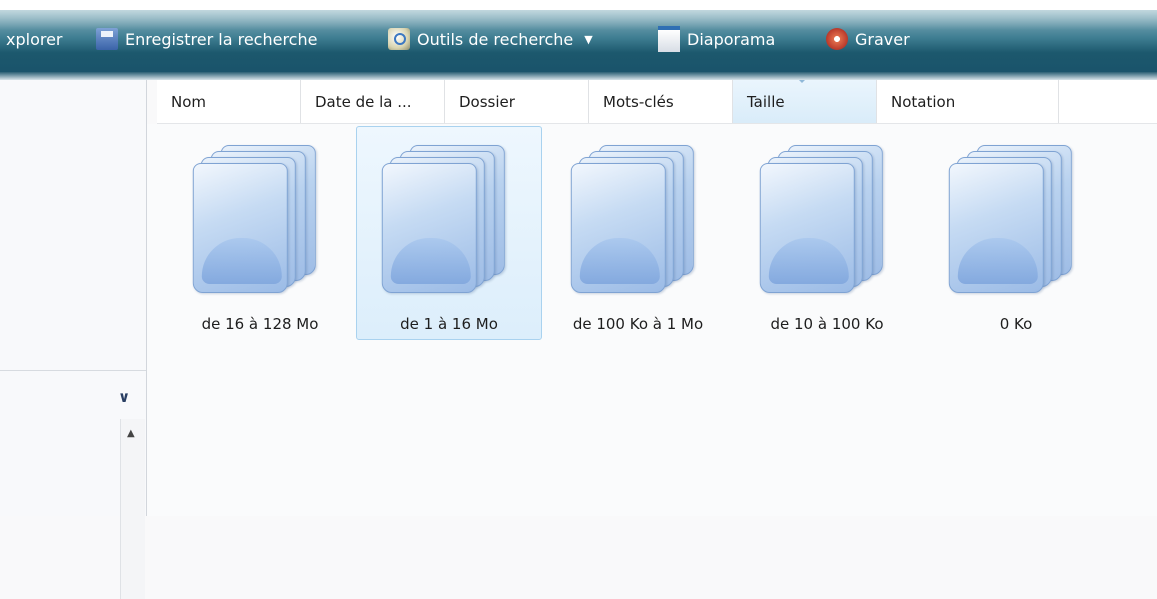 This screenshot has width=1157, height=599. I want to click on column-header-keywords: Mots-clés, so click(661, 101).